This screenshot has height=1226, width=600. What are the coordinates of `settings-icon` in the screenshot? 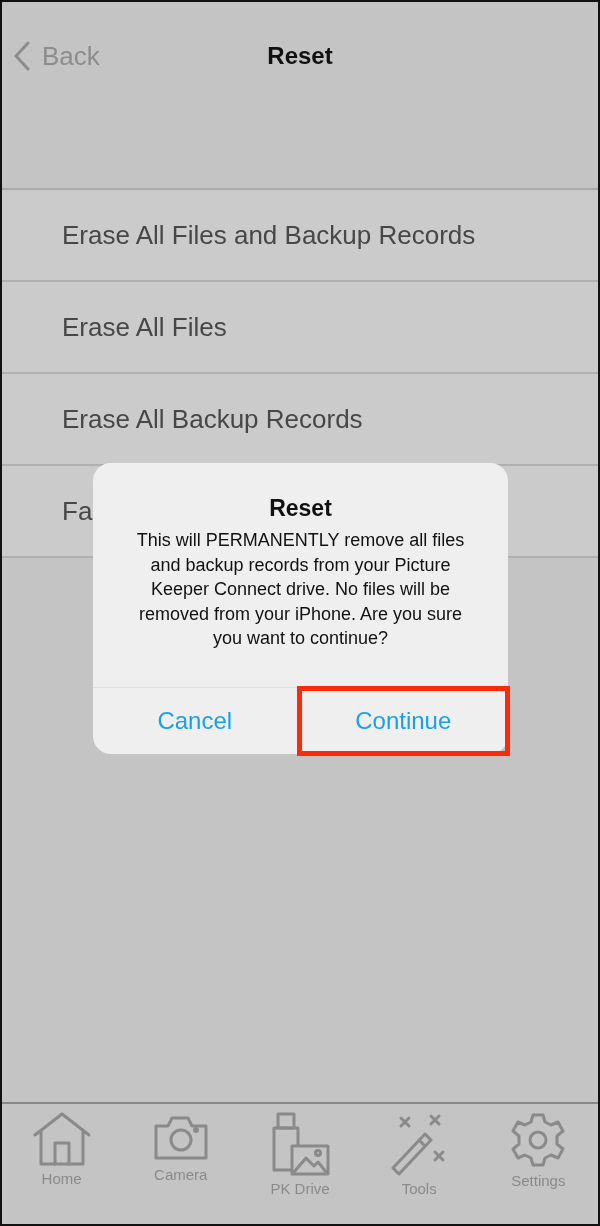 It's located at (538, 1140).